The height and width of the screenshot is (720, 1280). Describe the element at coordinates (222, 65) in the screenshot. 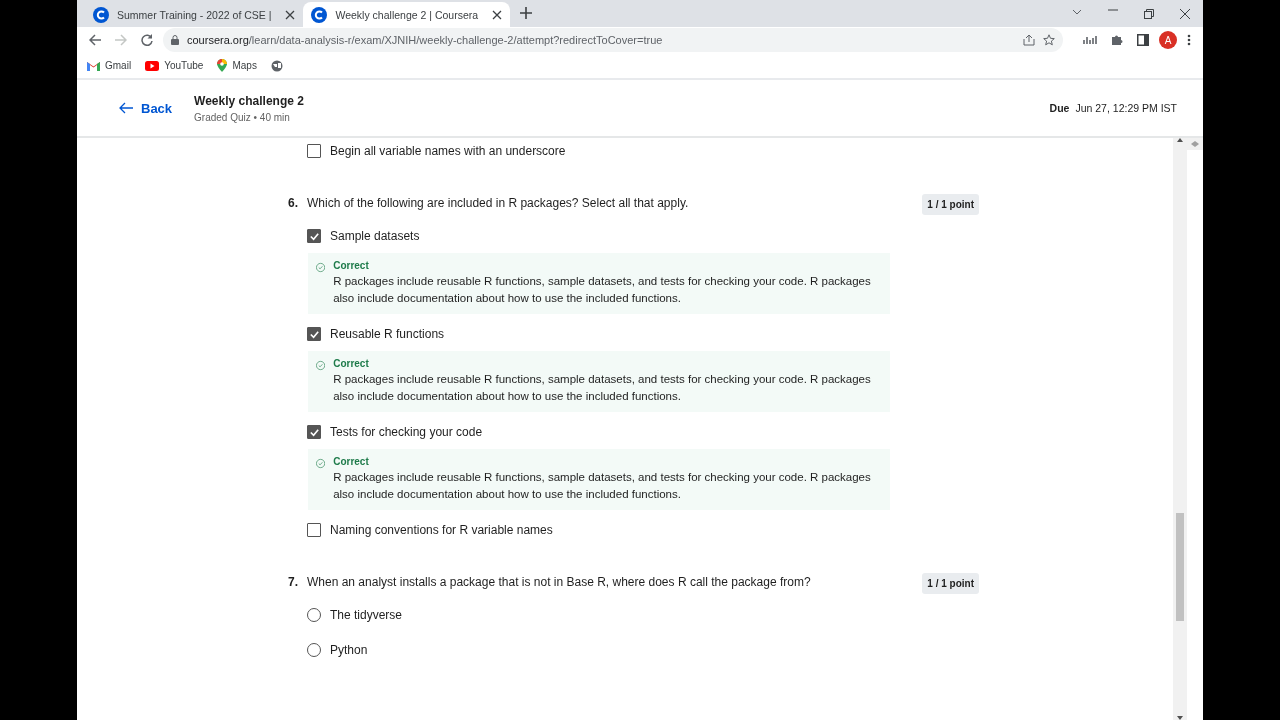

I see `map-pin-icon` at that location.